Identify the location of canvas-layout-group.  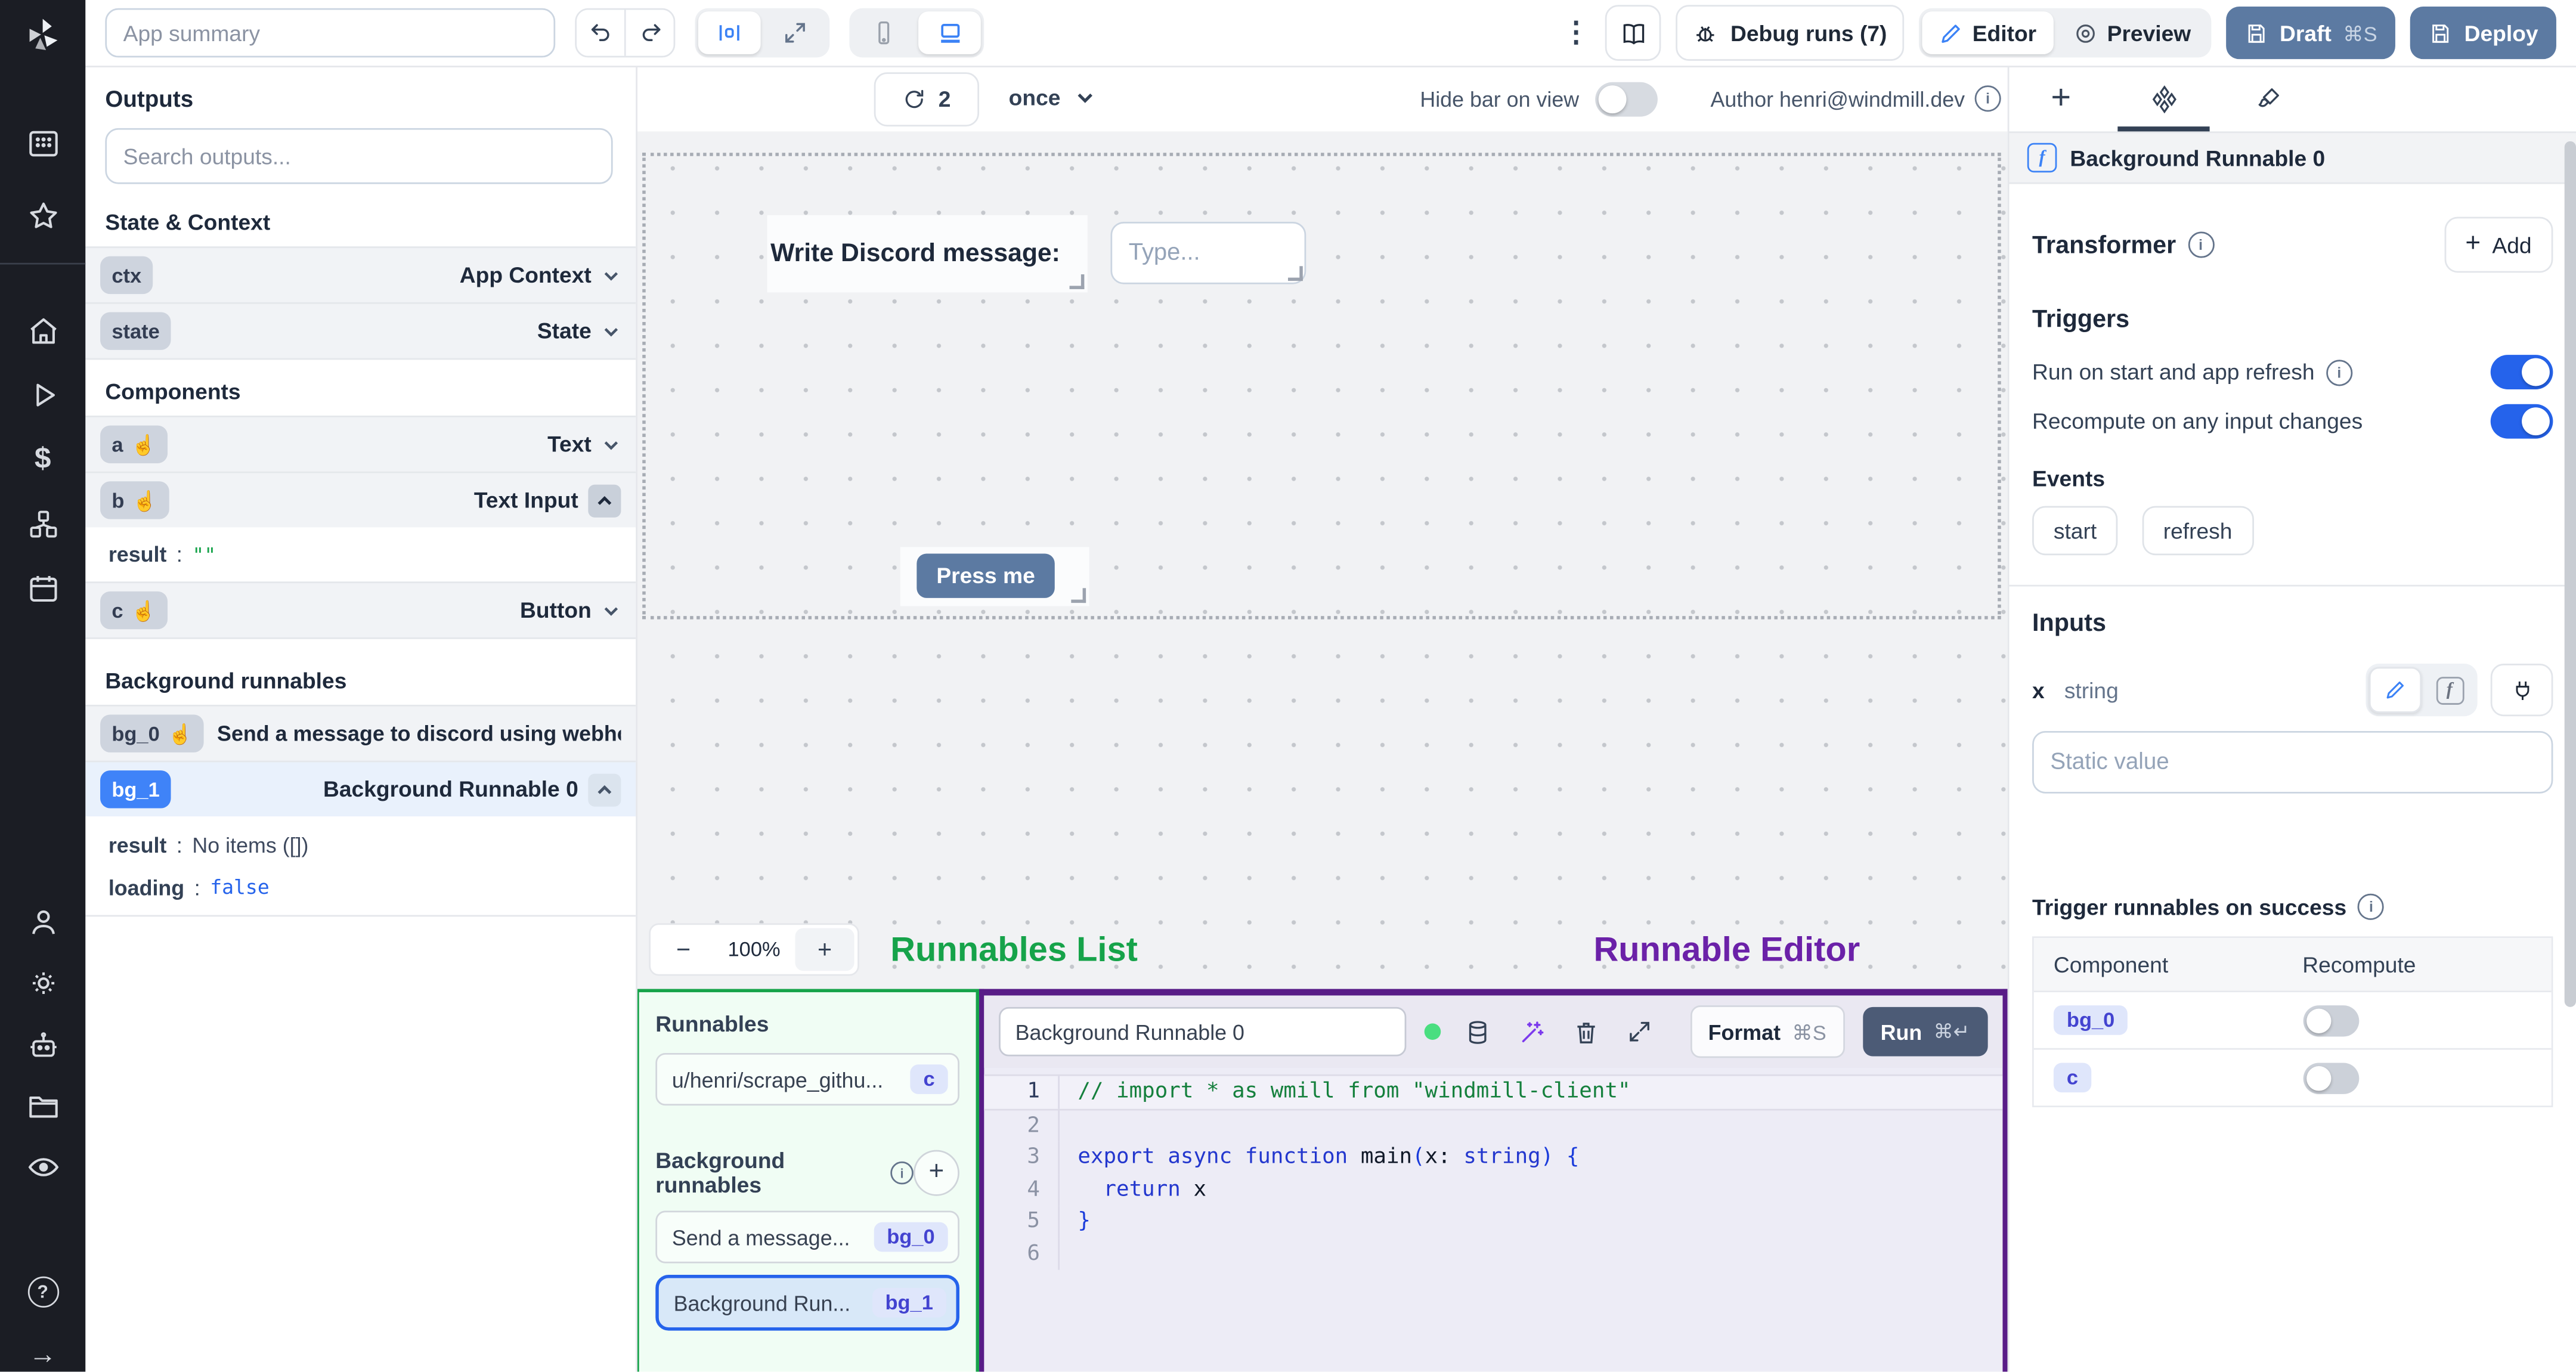
(762, 33).